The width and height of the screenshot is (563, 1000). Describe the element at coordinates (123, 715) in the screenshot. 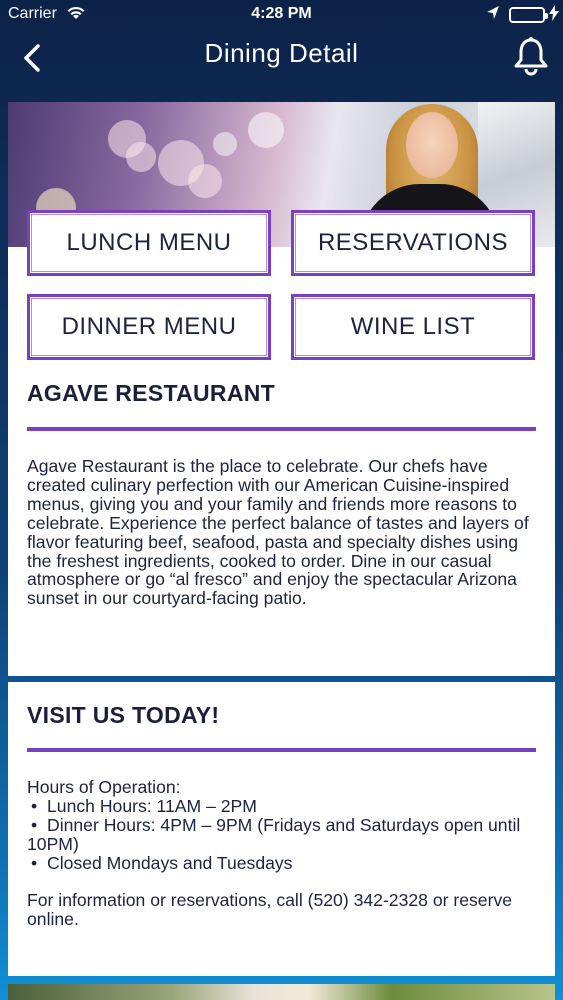

I see `visit-title: VISIT US TODAY!` at that location.